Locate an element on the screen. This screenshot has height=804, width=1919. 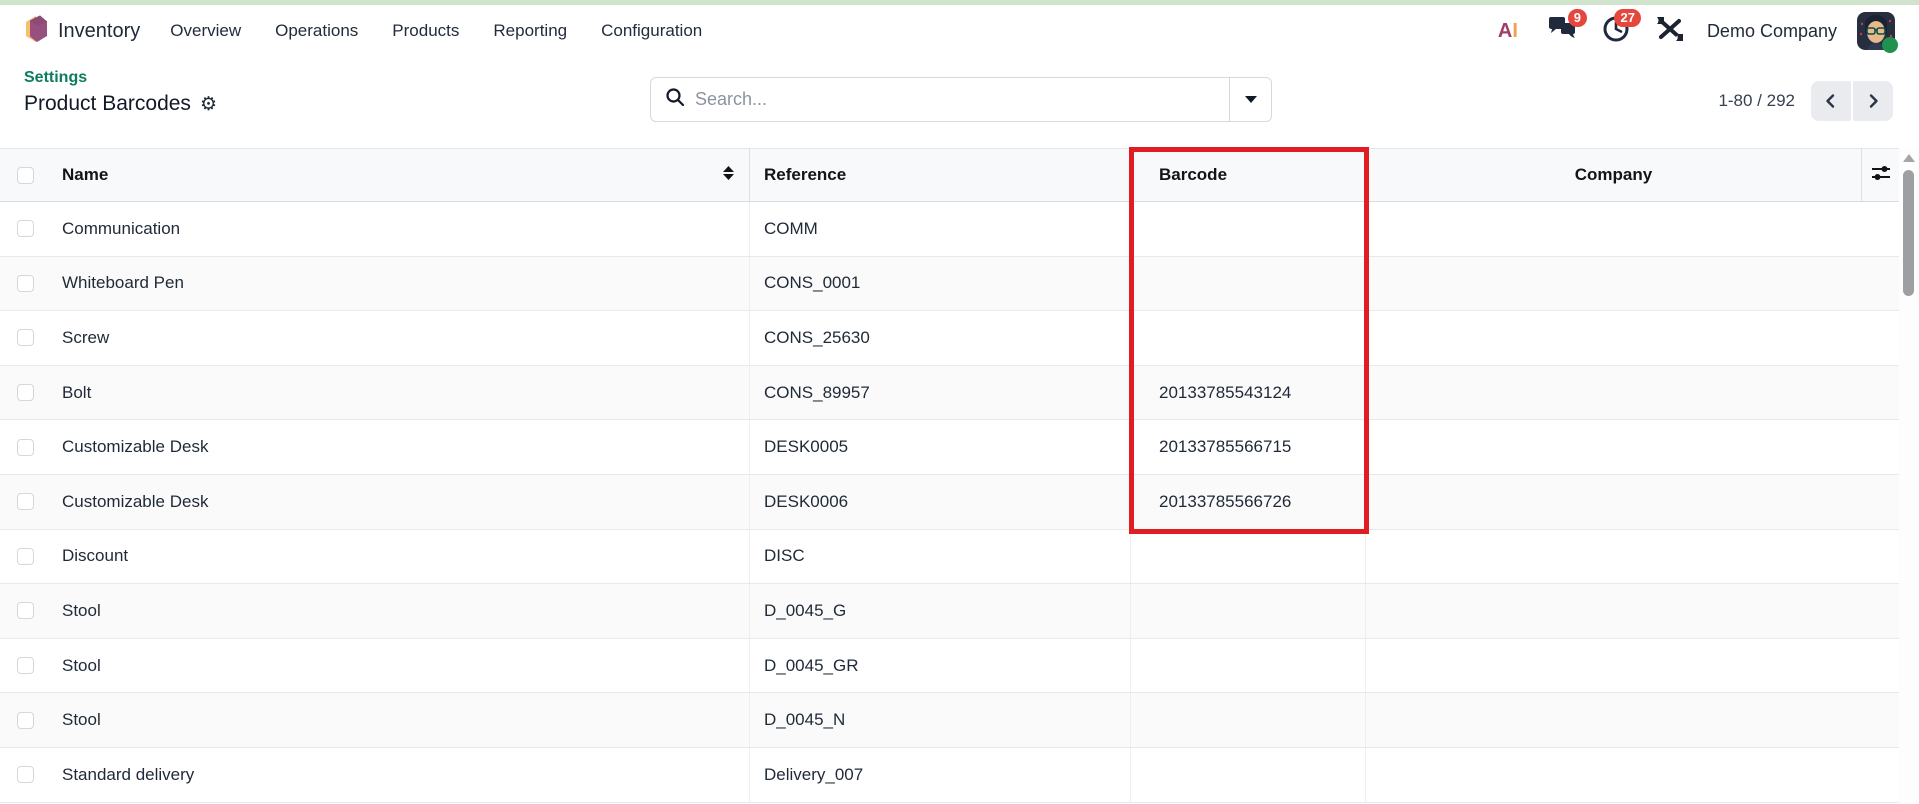
optional-columns-button is located at coordinates (1880, 175).